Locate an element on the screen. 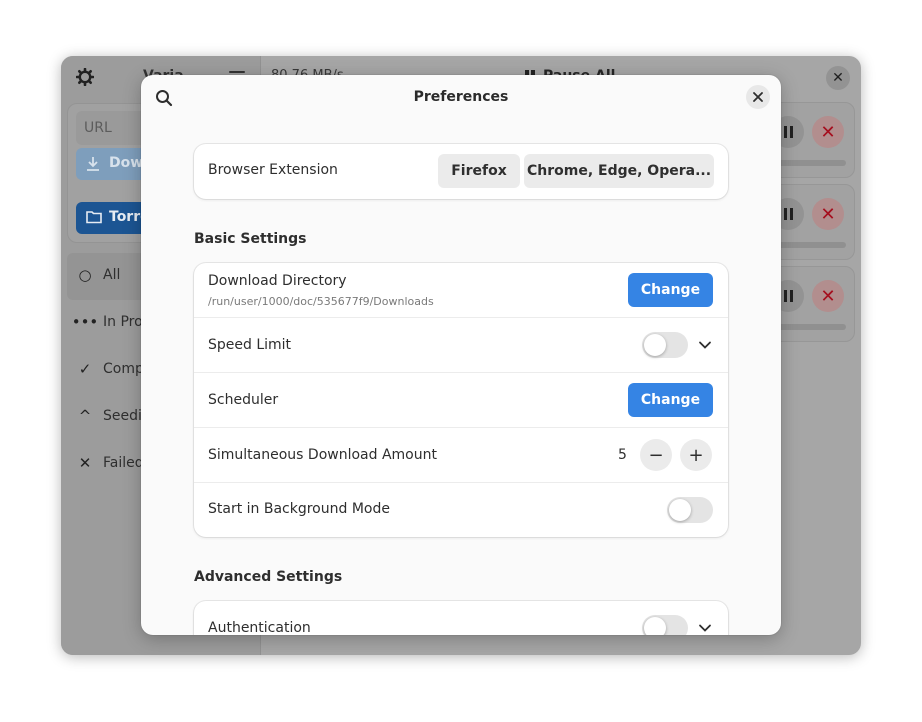 The width and height of the screenshot is (922, 722). check-icon: ✓ is located at coordinates (85, 369).